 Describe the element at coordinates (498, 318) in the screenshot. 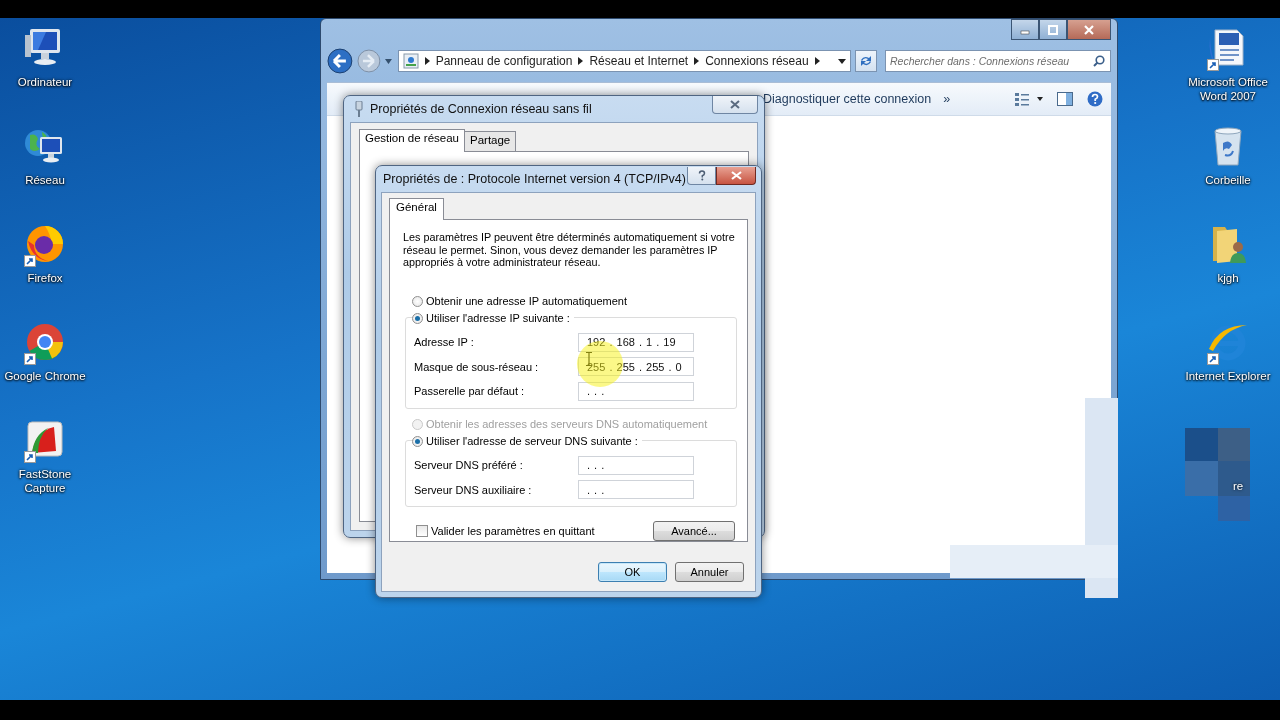

I see `option-label: Utiliser l'adresse IP suivante :` at that location.